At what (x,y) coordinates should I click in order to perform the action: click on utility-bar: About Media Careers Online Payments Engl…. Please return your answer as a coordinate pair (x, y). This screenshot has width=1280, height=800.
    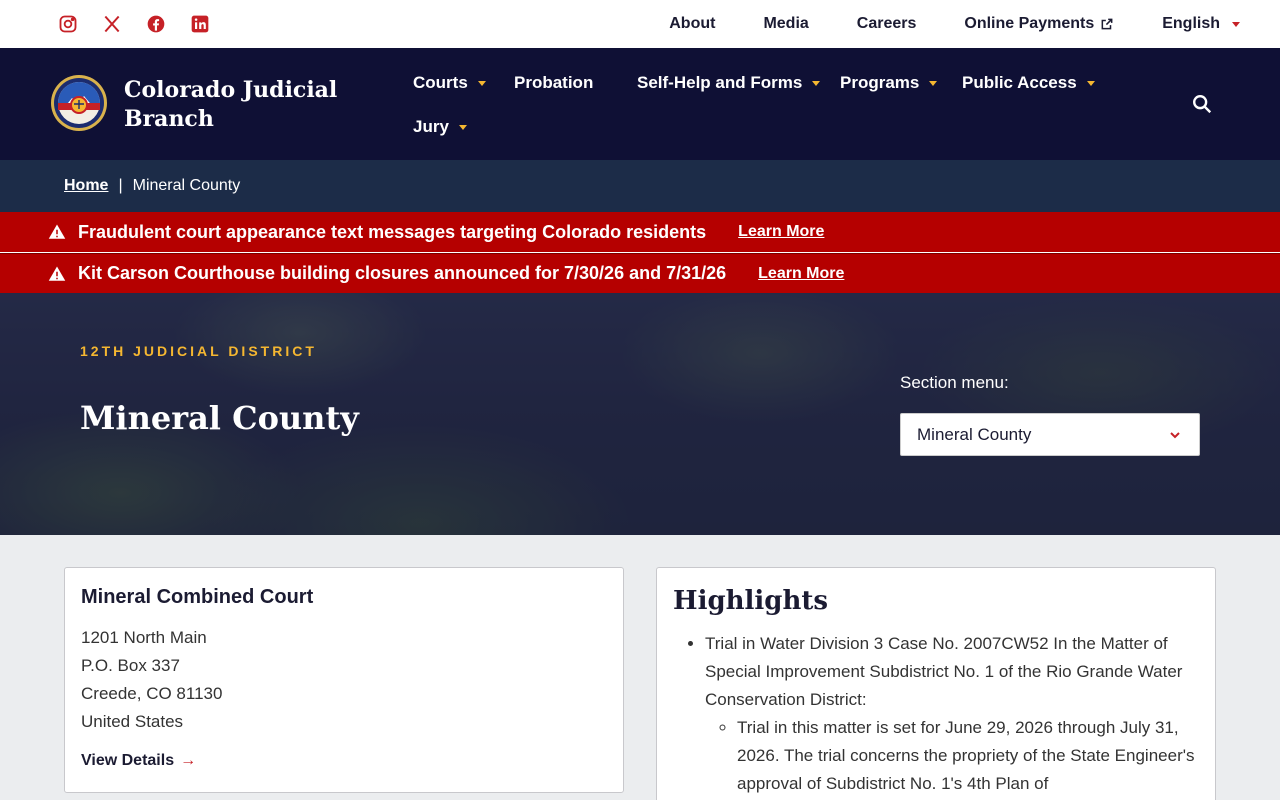
    Looking at the image, I should click on (640, 24).